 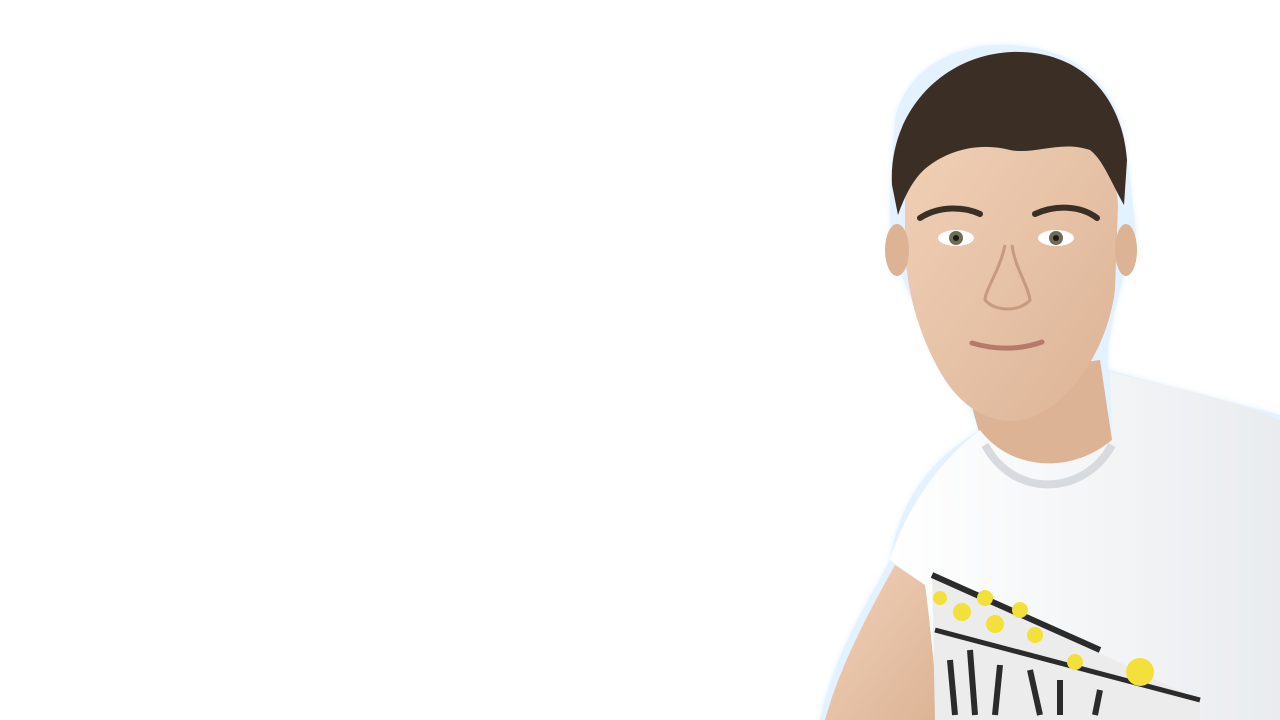 What do you see at coordinates (1126, 250) in the screenshot?
I see `right-ear` at bounding box center [1126, 250].